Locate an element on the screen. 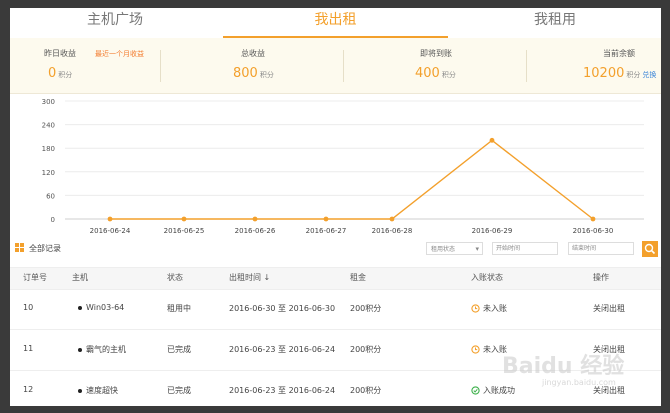 Image resolution: width=670 pixels, height=413 pixels. x-tick-label: 2016-06-29 is located at coordinates (492, 231).